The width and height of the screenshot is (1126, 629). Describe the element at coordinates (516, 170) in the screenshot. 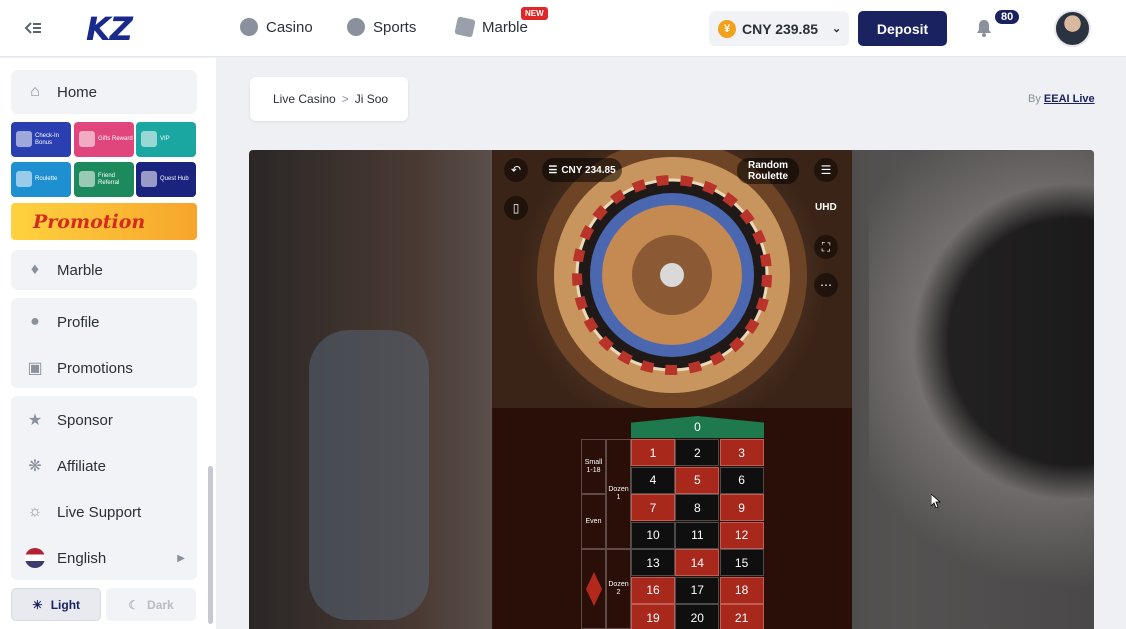

I see `back-icon: ↶` at that location.